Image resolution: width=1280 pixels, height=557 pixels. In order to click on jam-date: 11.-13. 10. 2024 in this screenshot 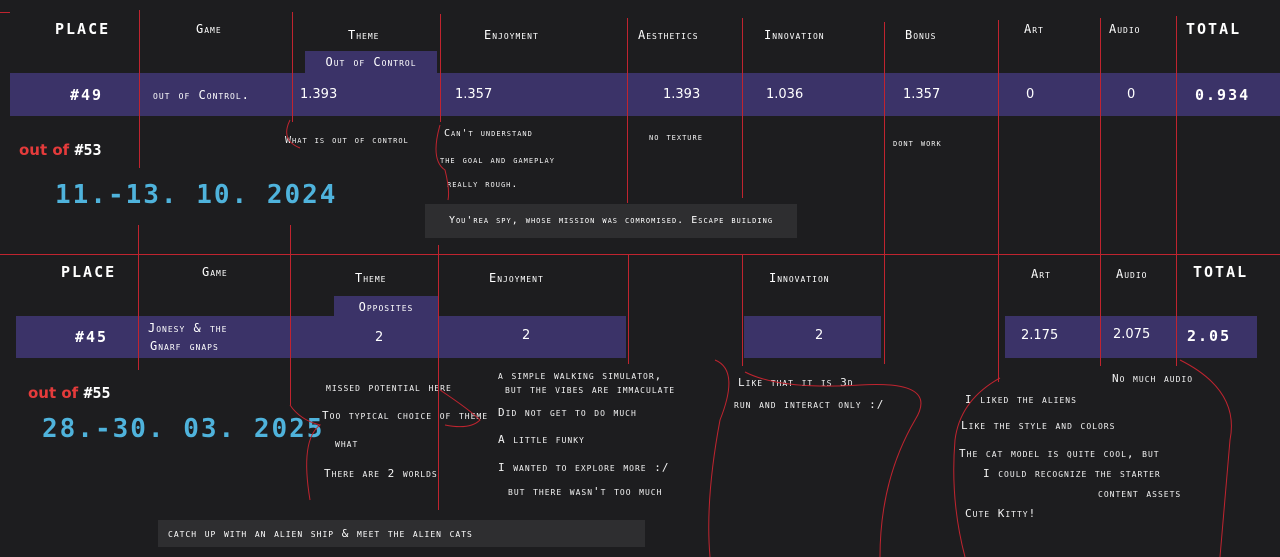, I will do `click(196, 195)`.